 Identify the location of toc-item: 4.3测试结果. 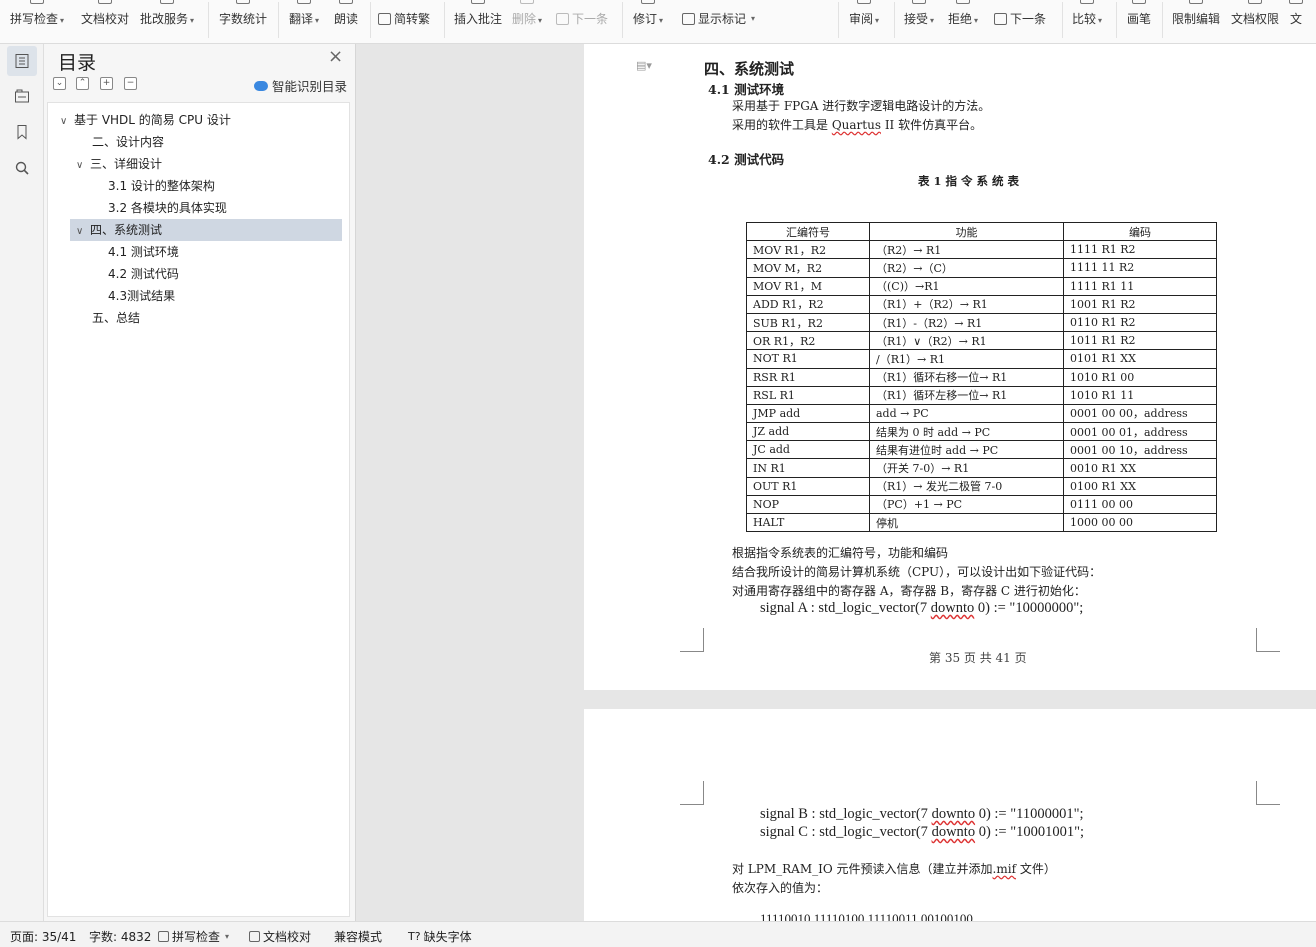
(141, 296).